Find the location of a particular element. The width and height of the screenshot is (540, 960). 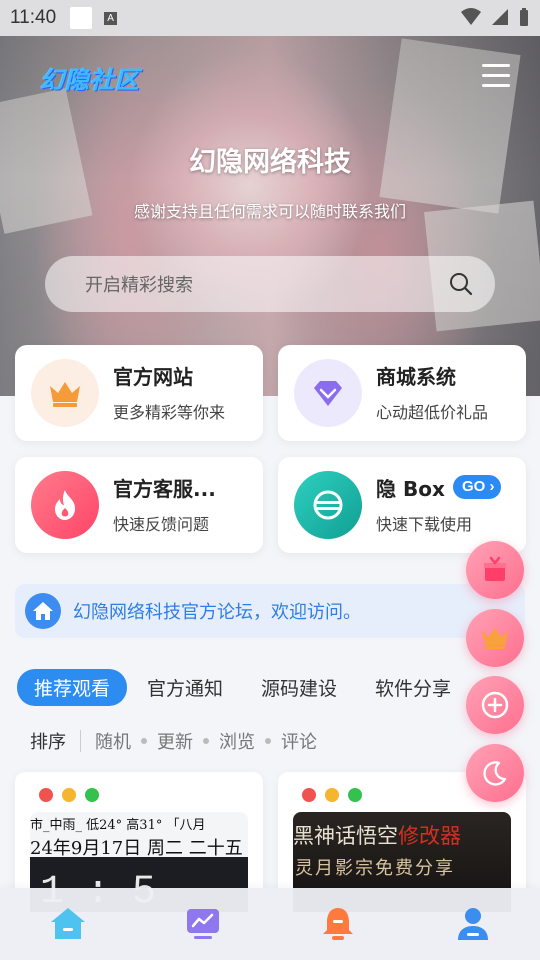

tab-software-share: 软件分享 is located at coordinates (413, 687).